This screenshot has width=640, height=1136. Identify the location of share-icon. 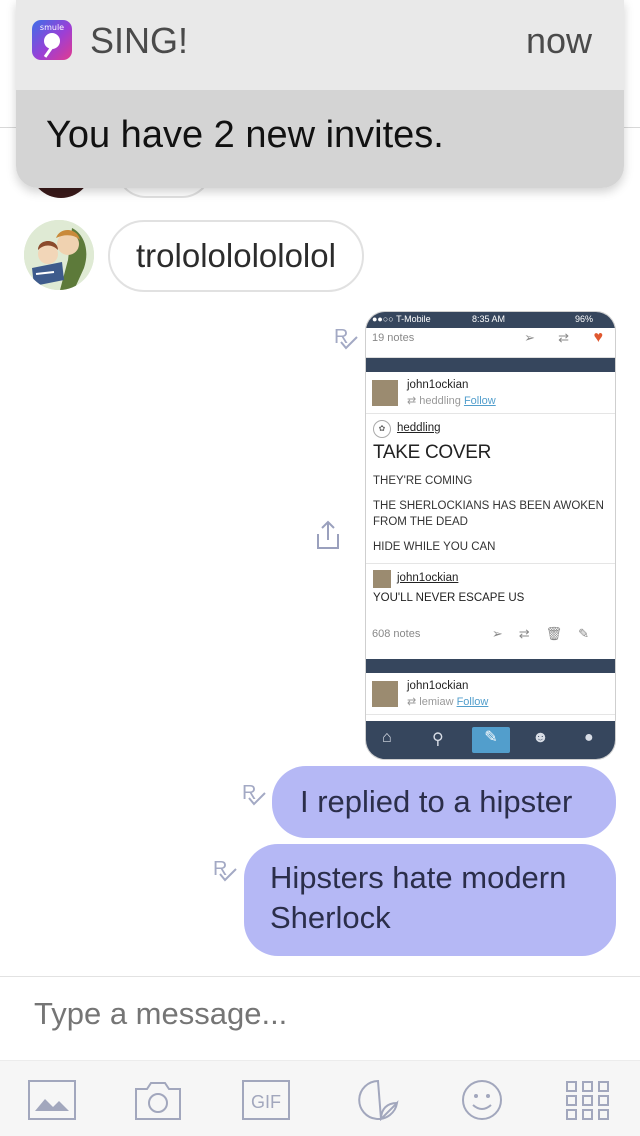
(328, 535).